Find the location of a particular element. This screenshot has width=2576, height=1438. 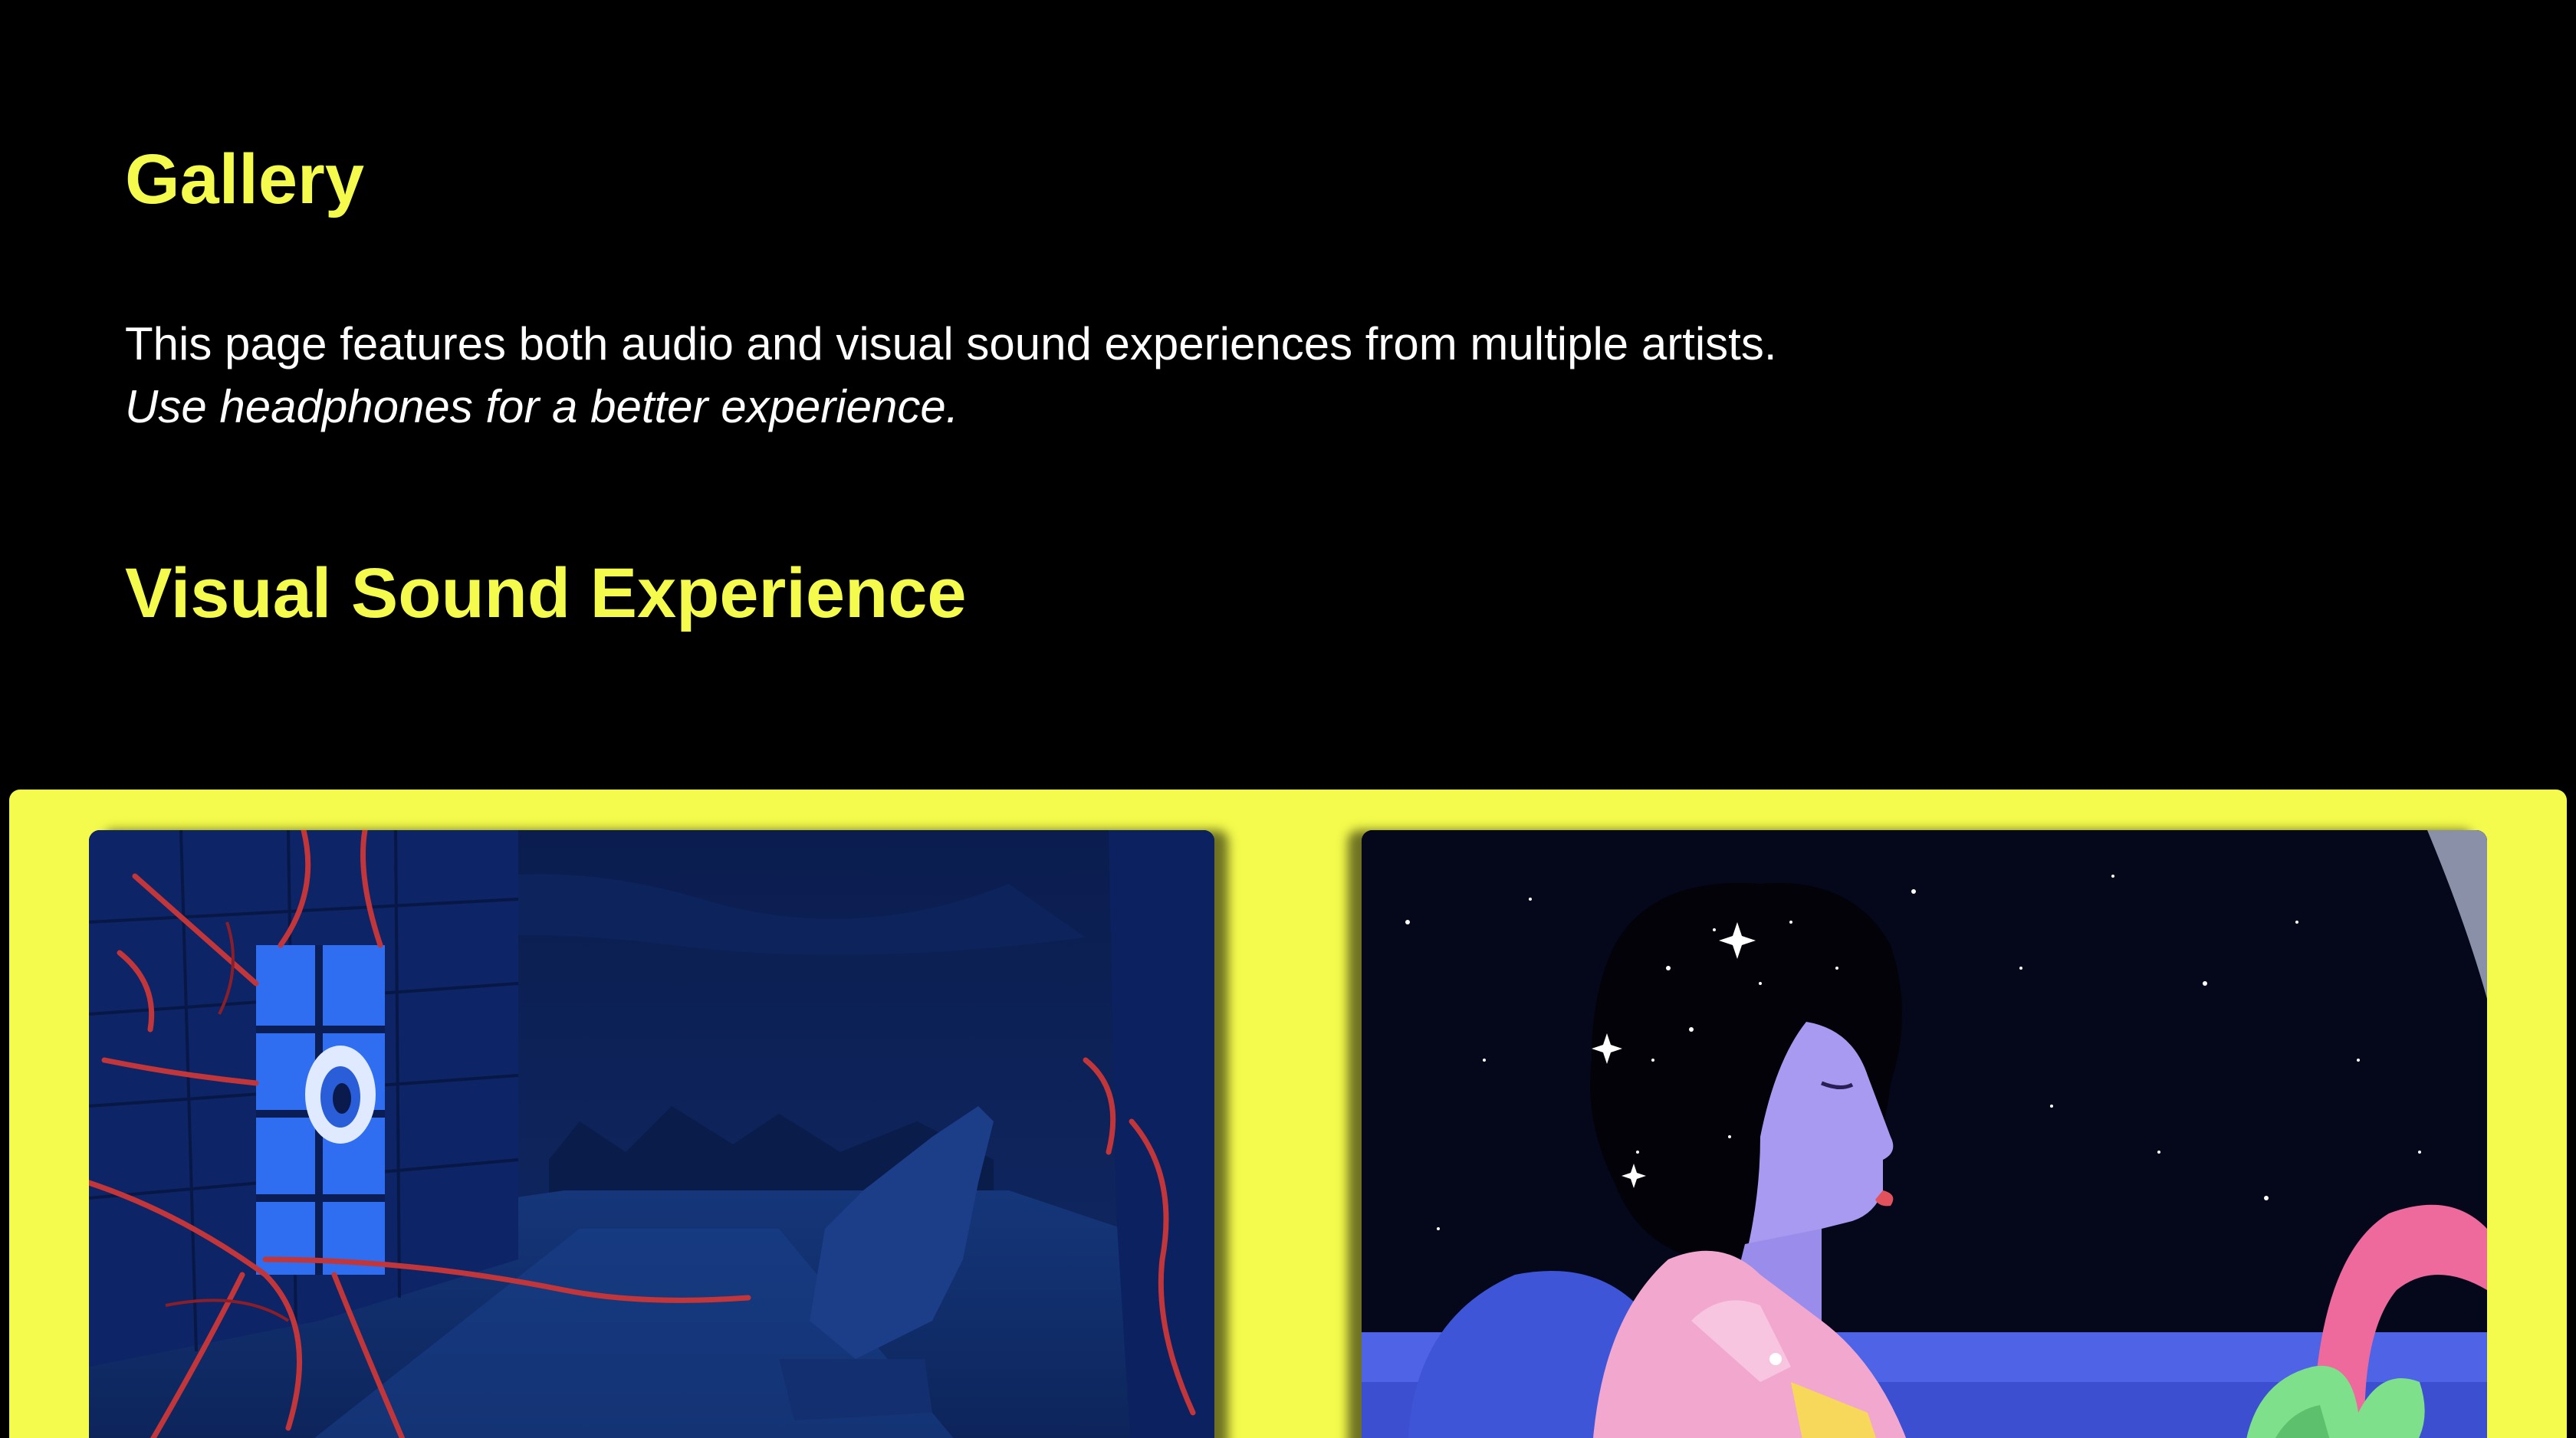

headphones-tip: Use headphones for a better experience. is located at coordinates (542, 406).